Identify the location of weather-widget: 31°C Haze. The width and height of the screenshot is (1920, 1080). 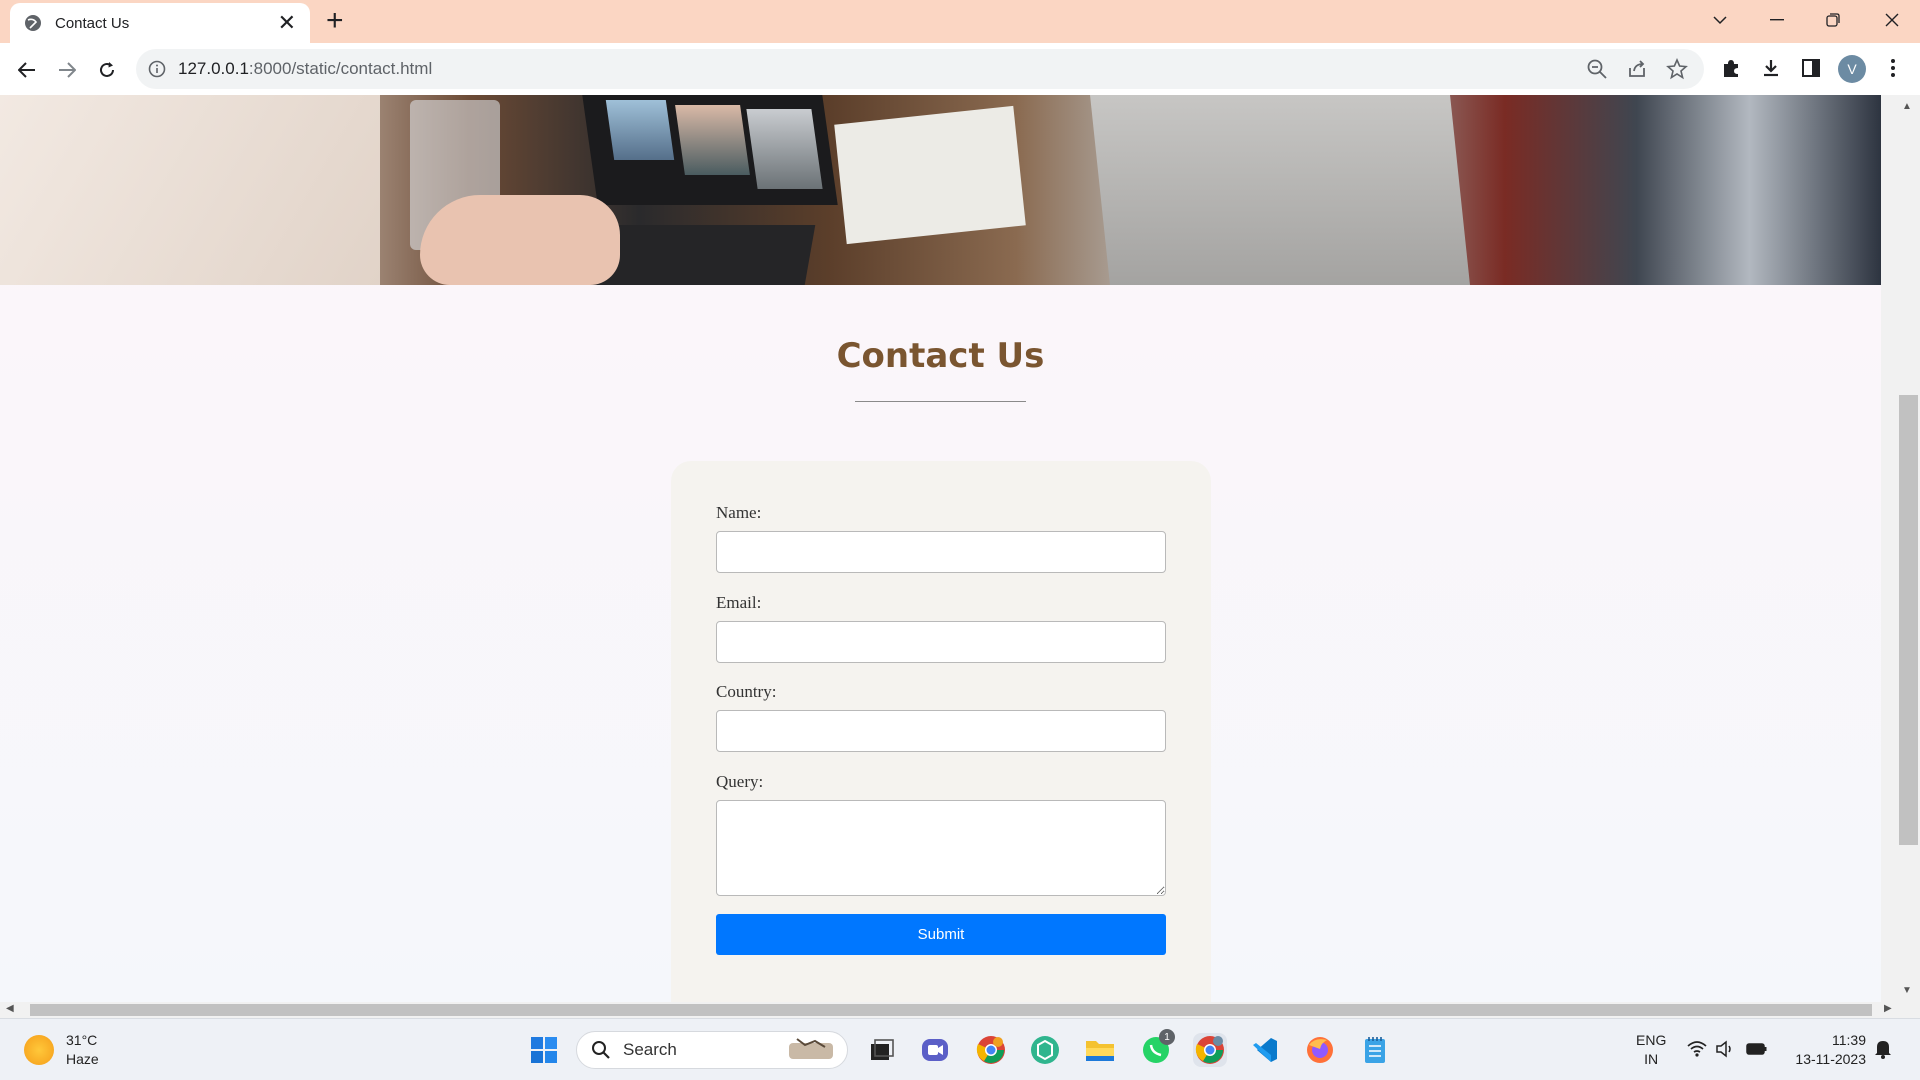
(61, 1050).